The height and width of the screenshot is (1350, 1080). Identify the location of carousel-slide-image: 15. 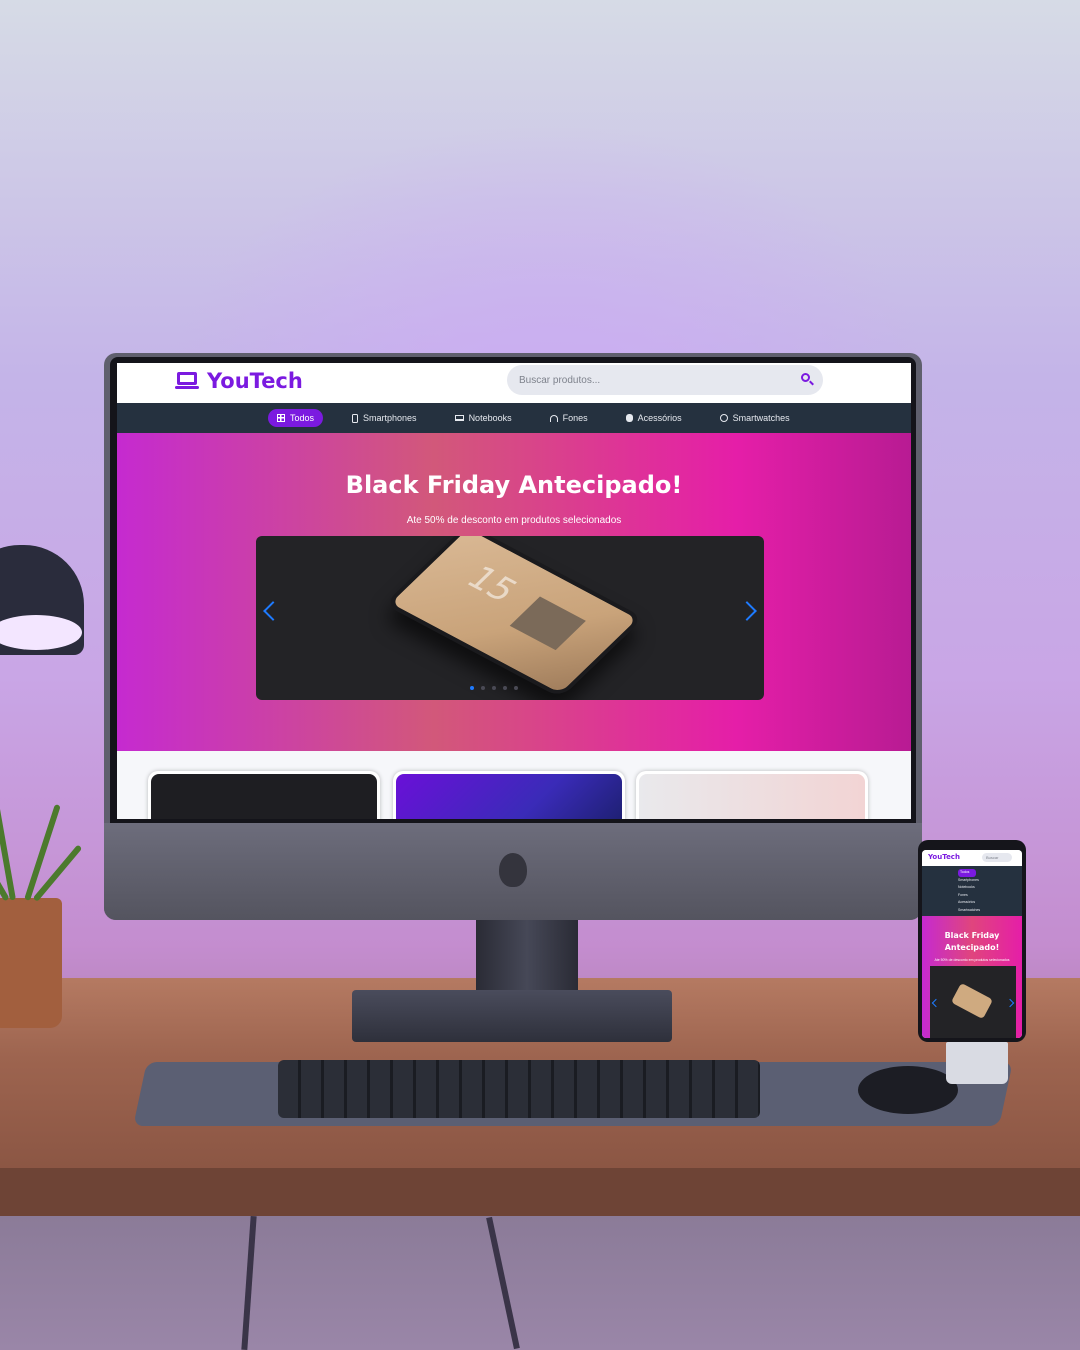
(514, 617).